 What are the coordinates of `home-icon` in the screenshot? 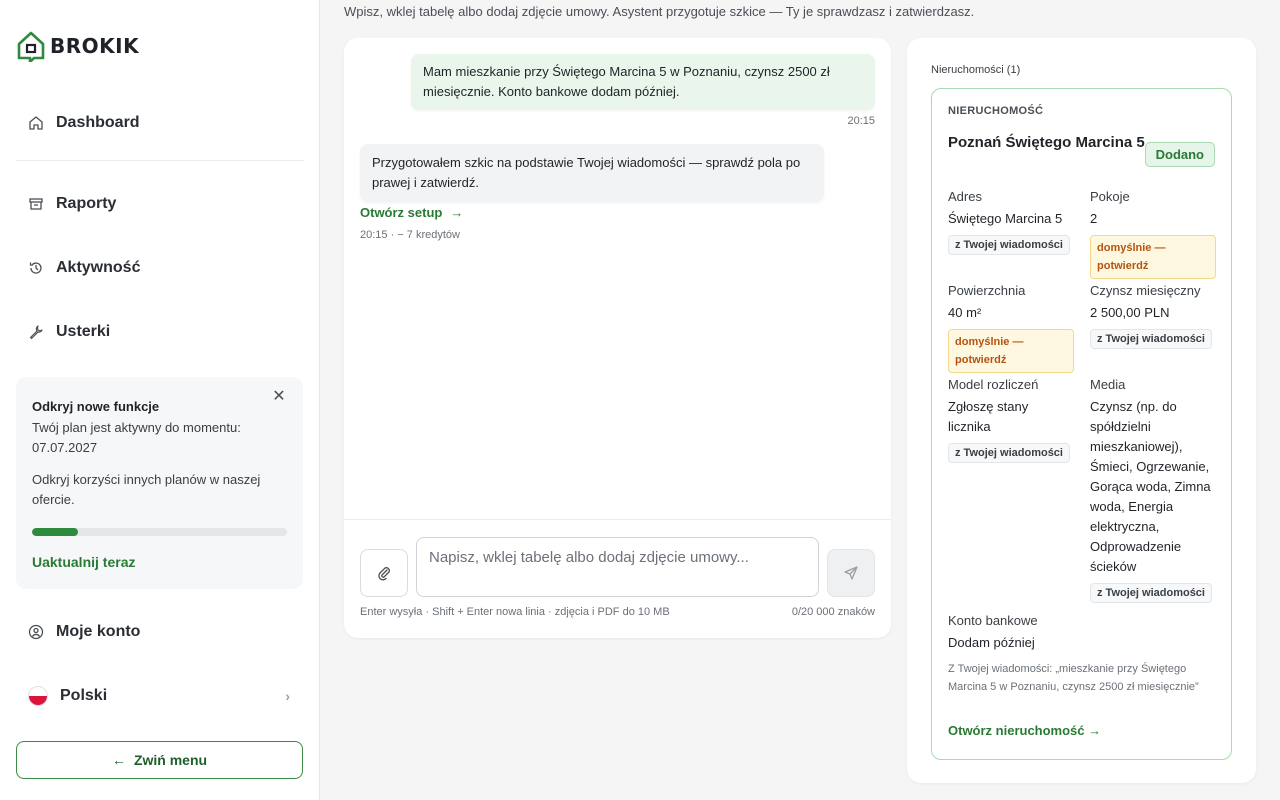 It's located at (36, 123).